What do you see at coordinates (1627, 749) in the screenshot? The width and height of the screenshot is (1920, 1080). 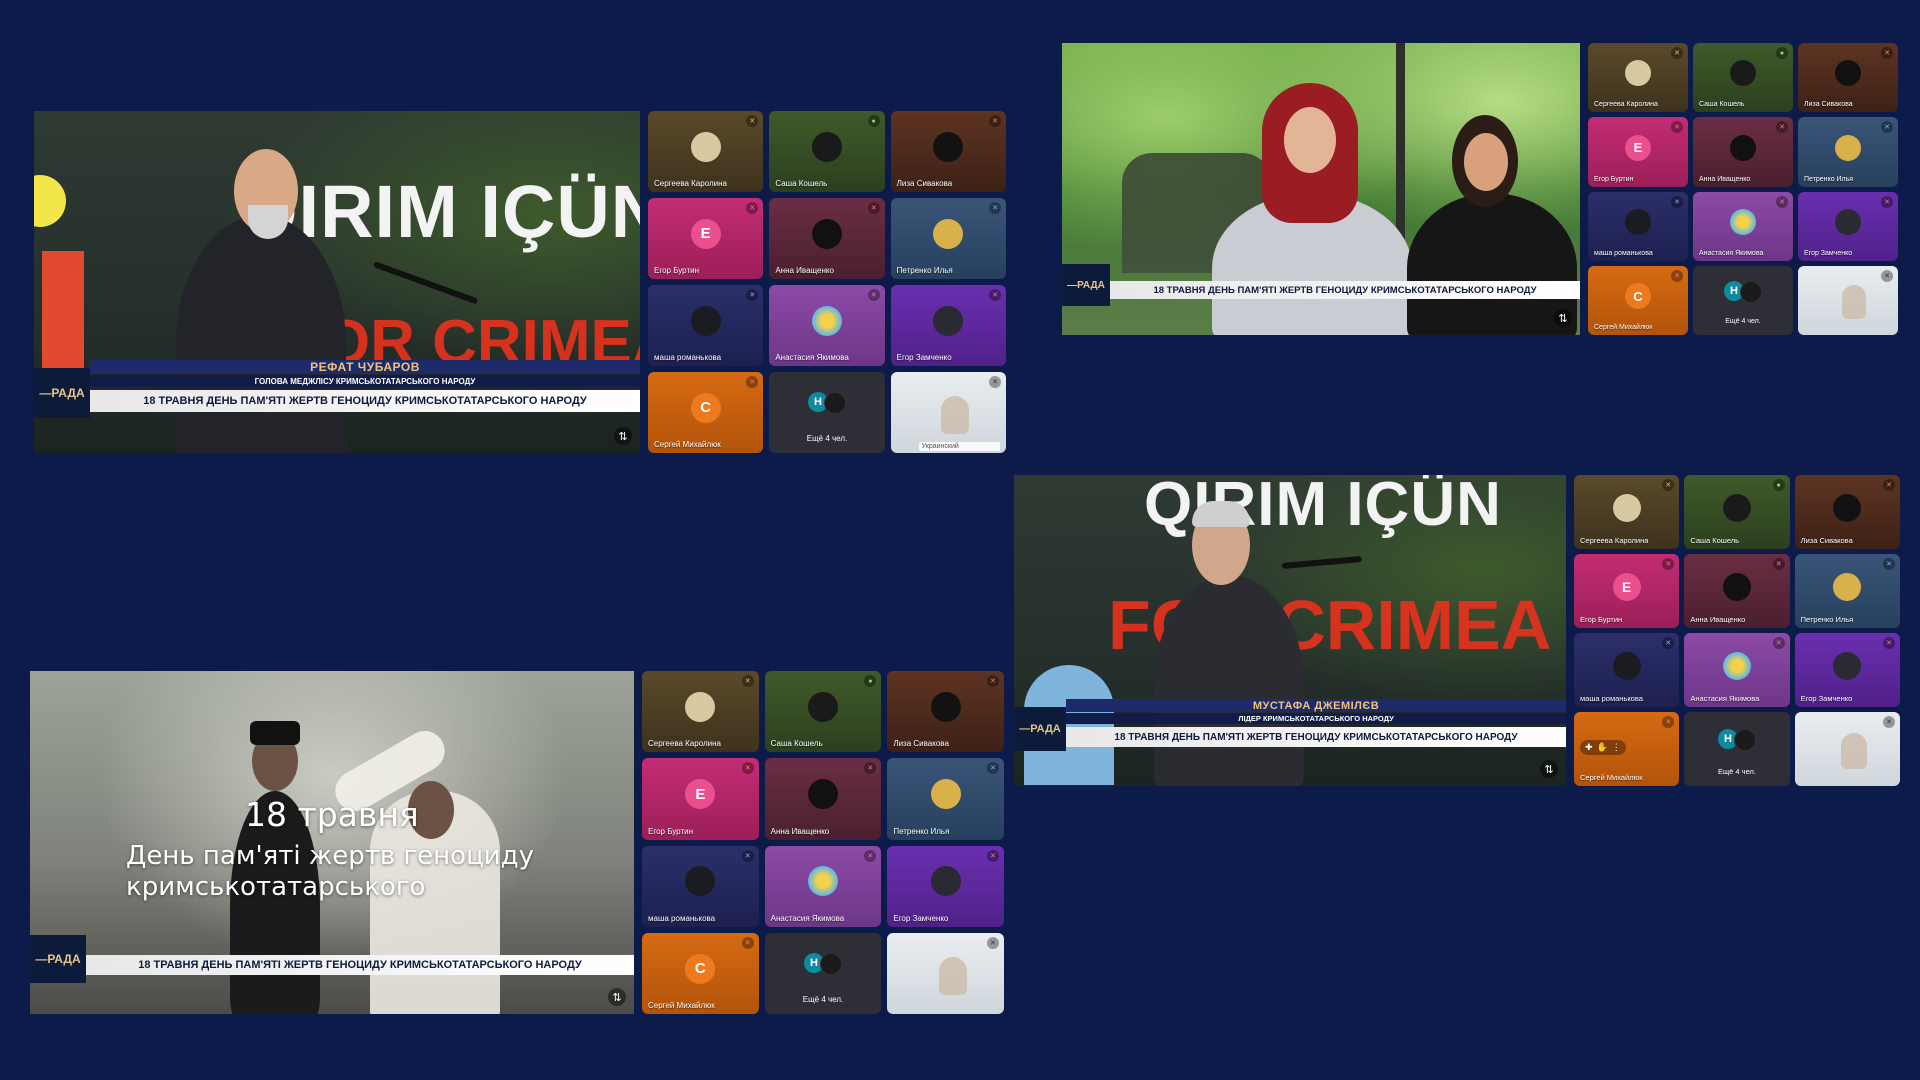 I see `participant-tile: ✚ ✋ ⋮ ✕ Сергей Михайлюк` at bounding box center [1627, 749].